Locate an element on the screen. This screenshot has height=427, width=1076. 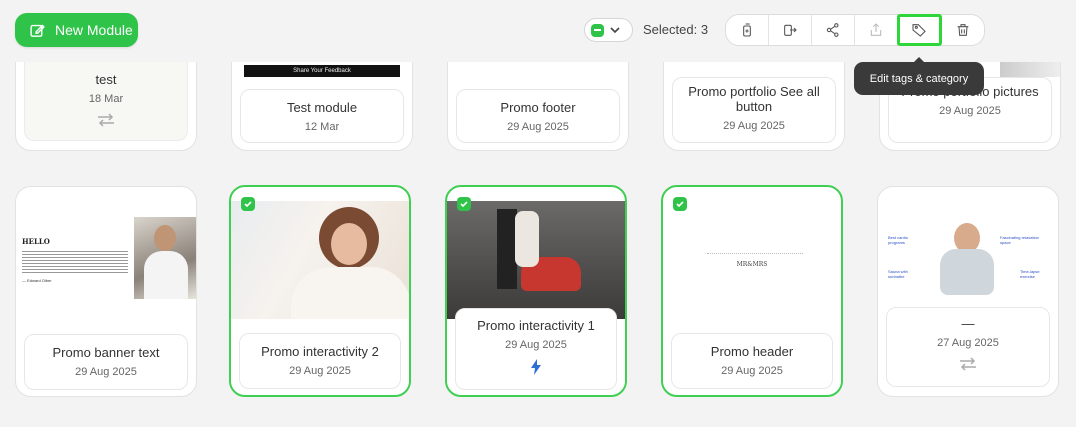
module-card: Promo interactivity 2 29 Aug 2025 is located at coordinates (320, 291).